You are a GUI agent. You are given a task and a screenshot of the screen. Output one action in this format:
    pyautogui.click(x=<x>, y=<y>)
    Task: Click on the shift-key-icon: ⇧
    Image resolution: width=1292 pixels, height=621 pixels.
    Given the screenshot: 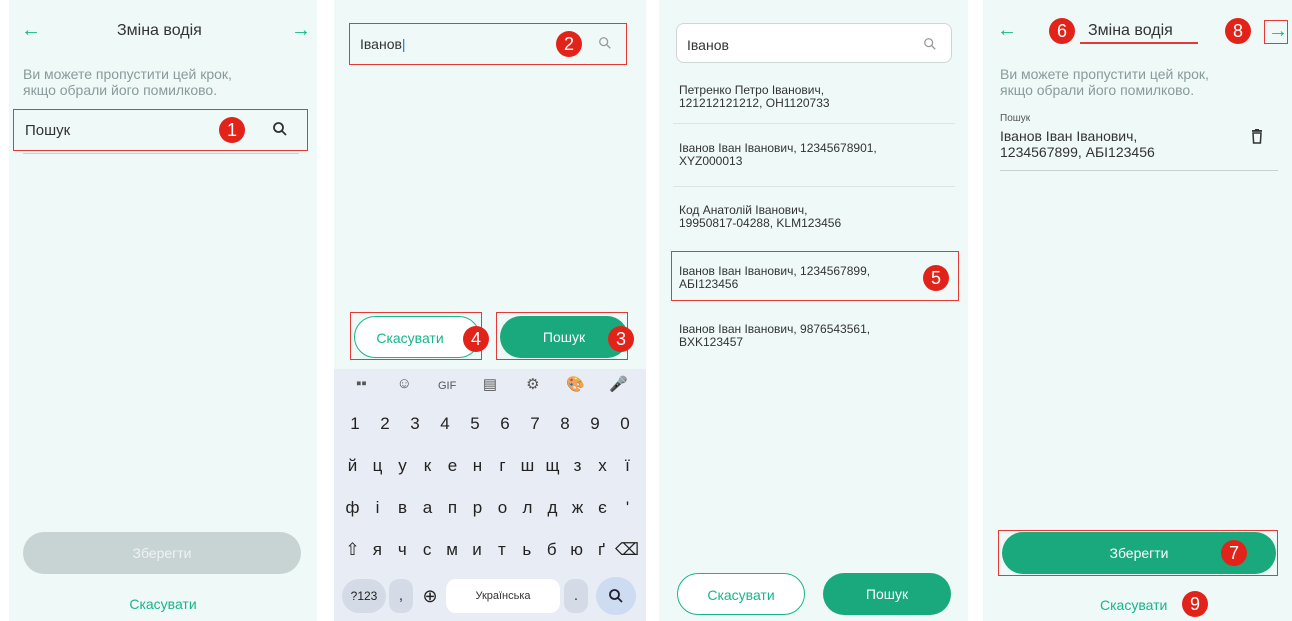 What is the action you would take?
    pyautogui.click(x=352, y=550)
    